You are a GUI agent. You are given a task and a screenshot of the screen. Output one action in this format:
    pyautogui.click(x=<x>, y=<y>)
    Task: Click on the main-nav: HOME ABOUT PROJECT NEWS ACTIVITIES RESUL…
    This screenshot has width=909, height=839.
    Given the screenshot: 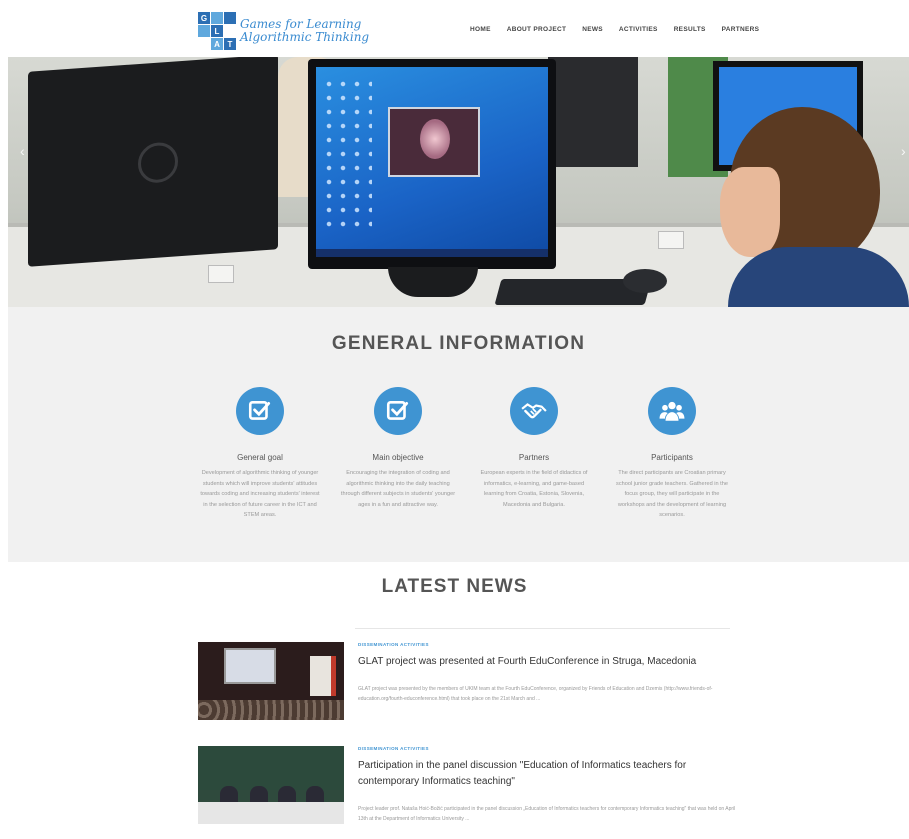 What is the action you would take?
    pyautogui.click(x=614, y=29)
    